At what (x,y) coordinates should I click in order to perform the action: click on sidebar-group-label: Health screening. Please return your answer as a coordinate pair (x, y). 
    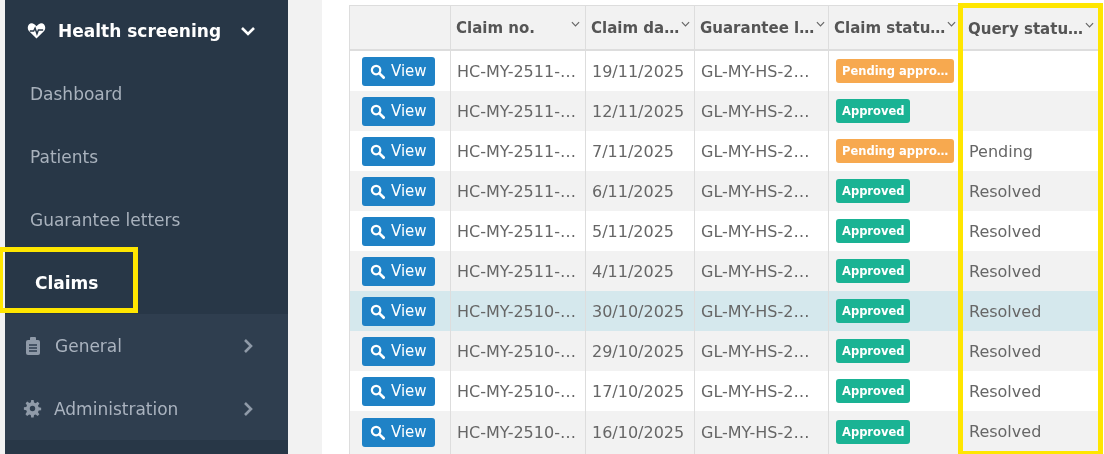
    Looking at the image, I should click on (140, 31).